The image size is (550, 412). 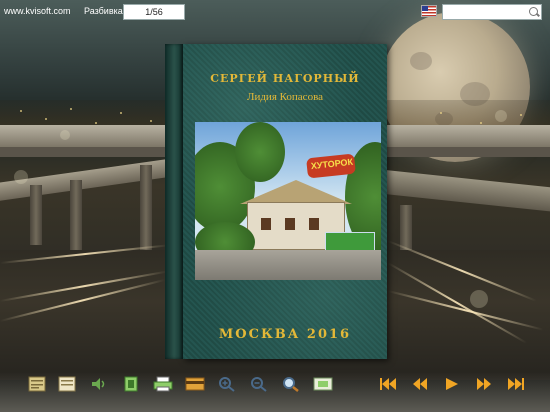 I want to click on city-year: МОСКВА 2016, so click(x=285, y=334).